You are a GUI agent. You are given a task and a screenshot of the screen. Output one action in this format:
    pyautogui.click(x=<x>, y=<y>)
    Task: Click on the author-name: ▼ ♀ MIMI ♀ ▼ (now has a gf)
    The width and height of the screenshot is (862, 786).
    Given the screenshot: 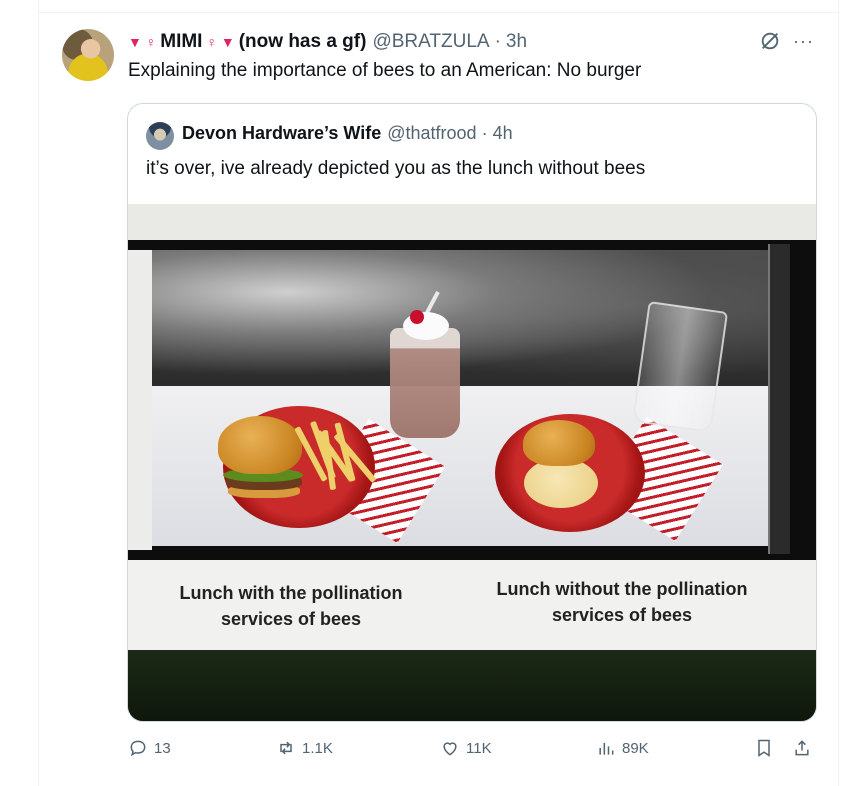 What is the action you would take?
    pyautogui.click(x=247, y=42)
    